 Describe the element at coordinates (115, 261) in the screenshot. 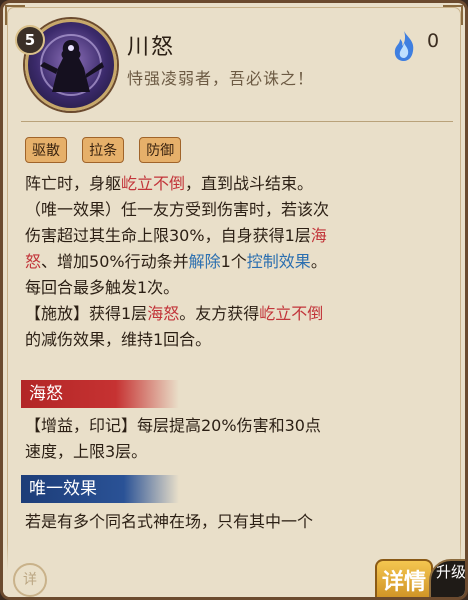

I see `desc-text: 、增加50%行动条并` at that location.